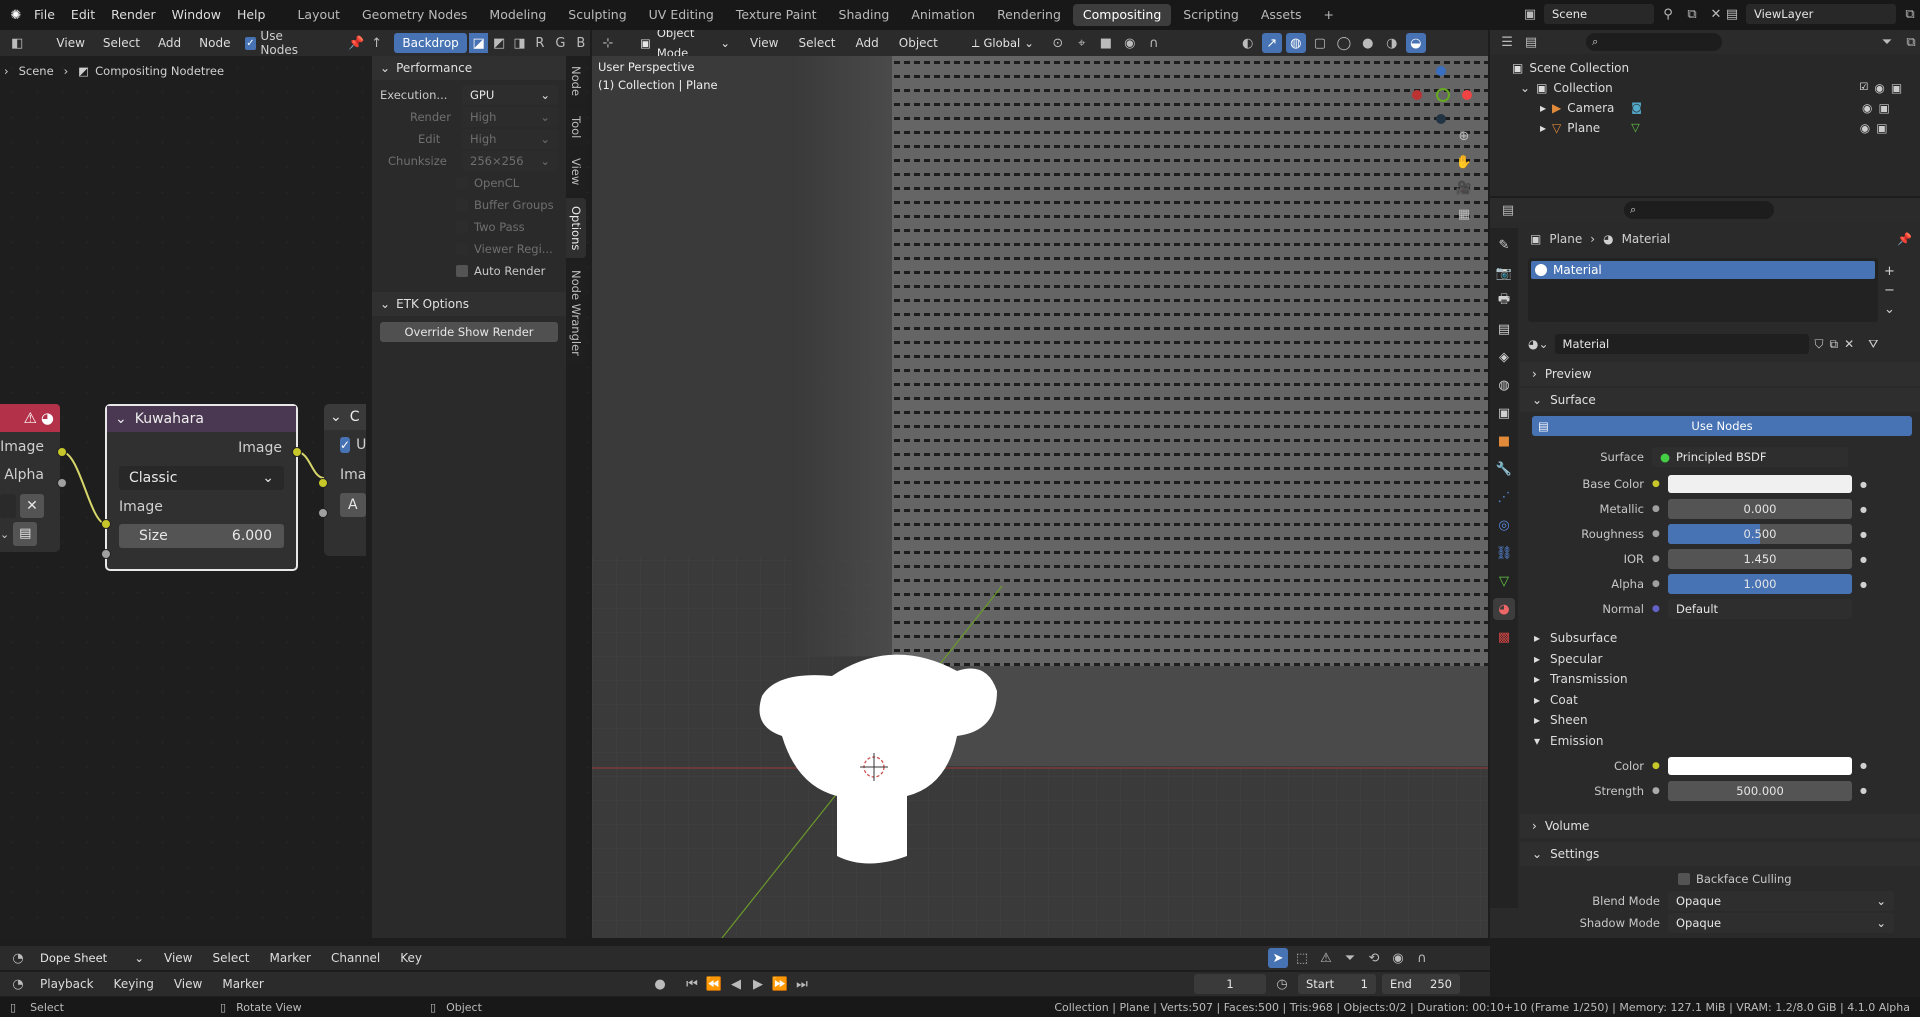 The height and width of the screenshot is (1017, 1920). What do you see at coordinates (345, 445) in the screenshot?
I see `use-alpha-toggle: ✓ U` at bounding box center [345, 445].